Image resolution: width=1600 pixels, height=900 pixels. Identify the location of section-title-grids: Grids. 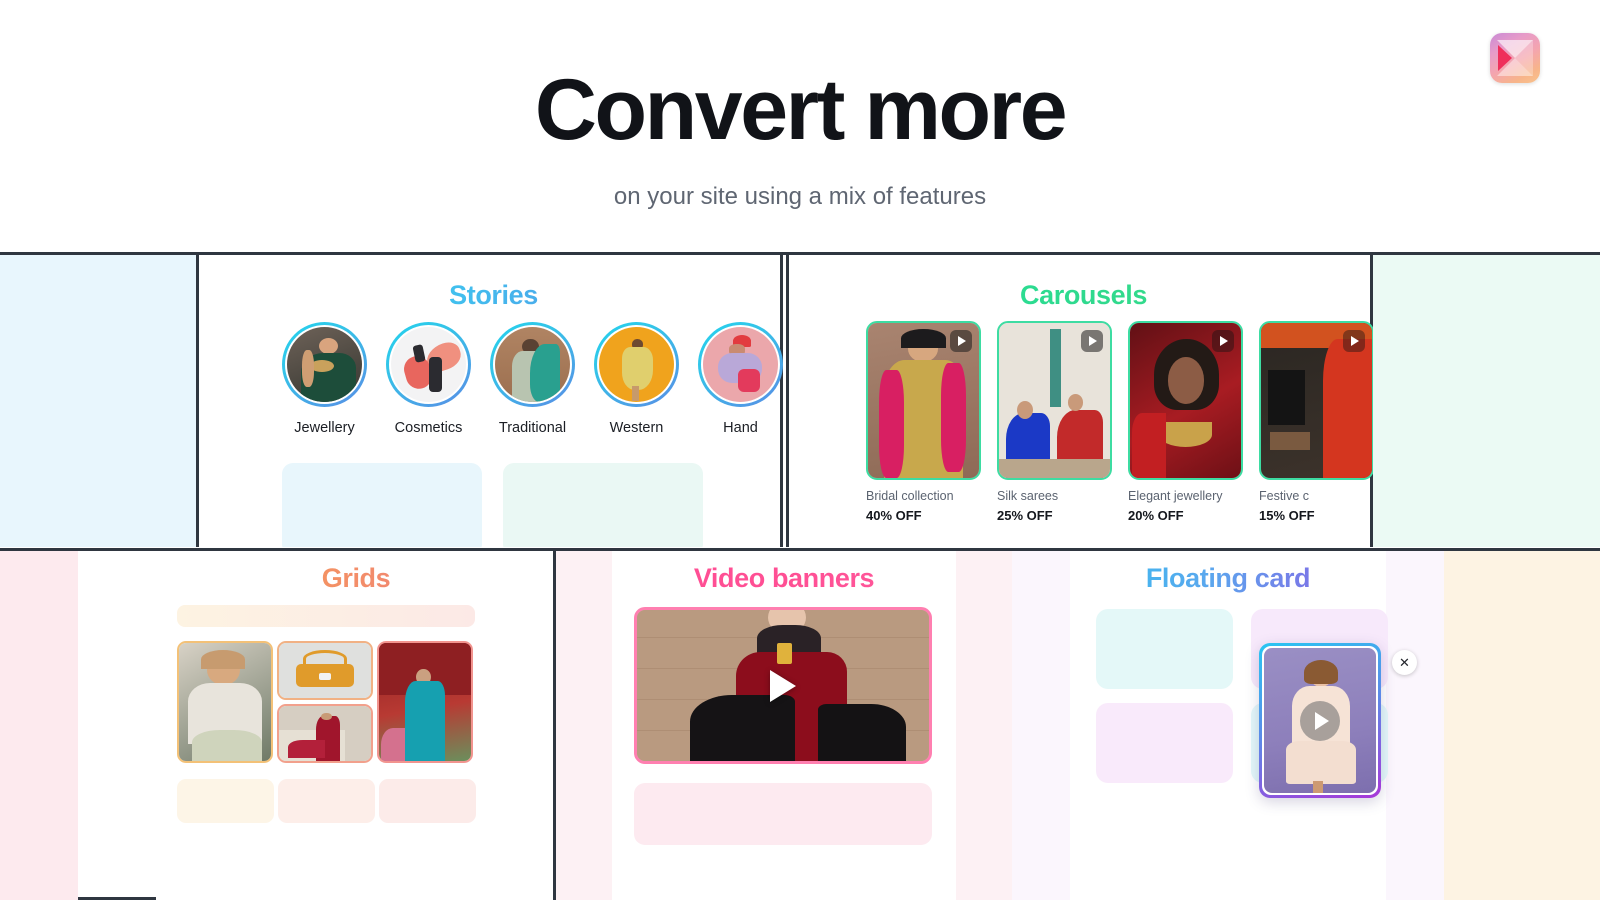
(356, 578).